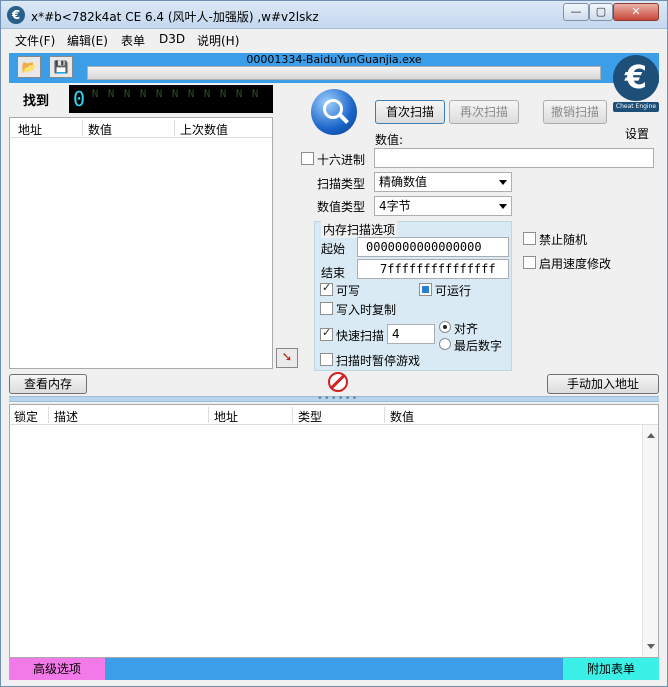 Image resolution: width=668 pixels, height=687 pixels. Describe the element at coordinates (341, 207) in the screenshot. I see `value-type-label: 数值类型` at that location.